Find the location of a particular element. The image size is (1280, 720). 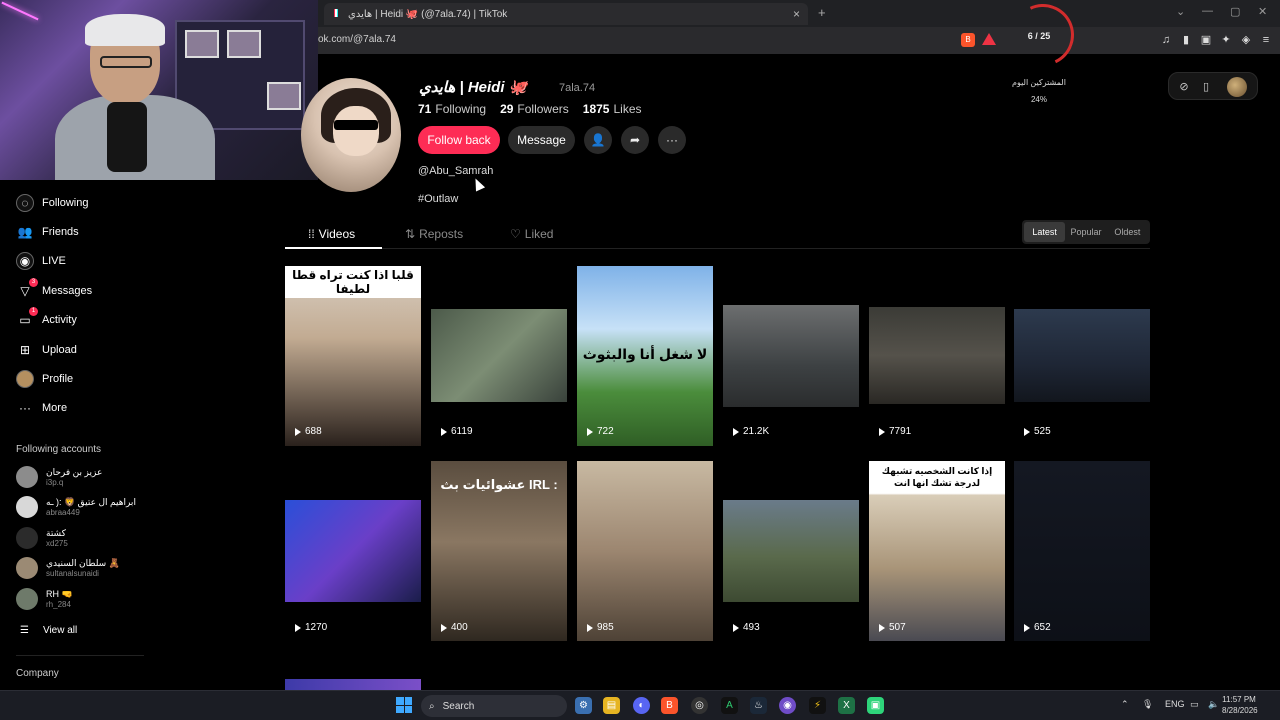

view-count: 525 is located at coordinates (1037, 431).